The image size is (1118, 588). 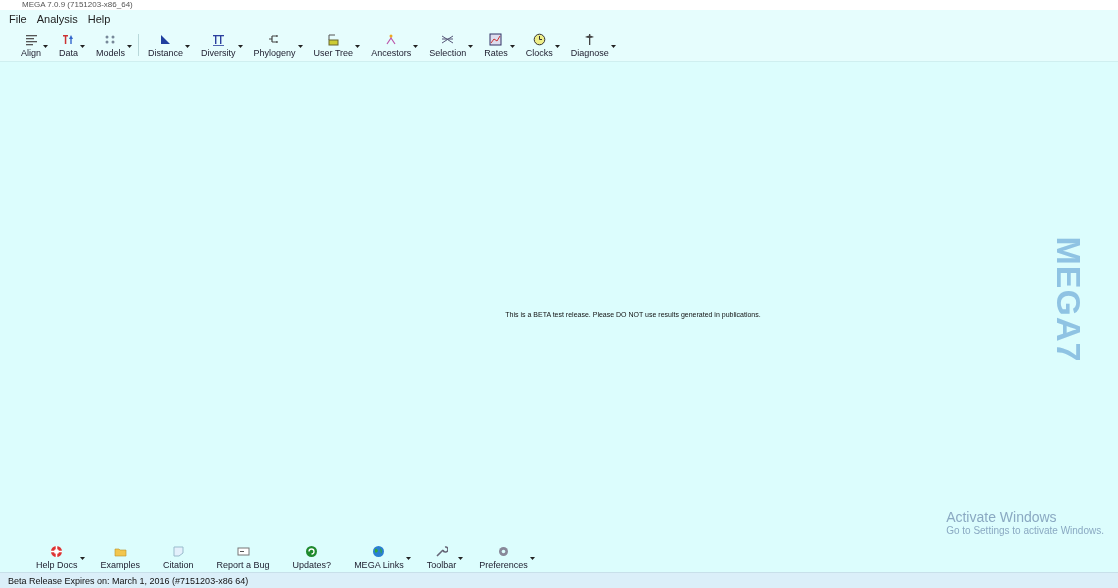 What do you see at coordinates (1025, 530) in the screenshot?
I see `activation-text: Go to Settings to activate Windows.` at bounding box center [1025, 530].